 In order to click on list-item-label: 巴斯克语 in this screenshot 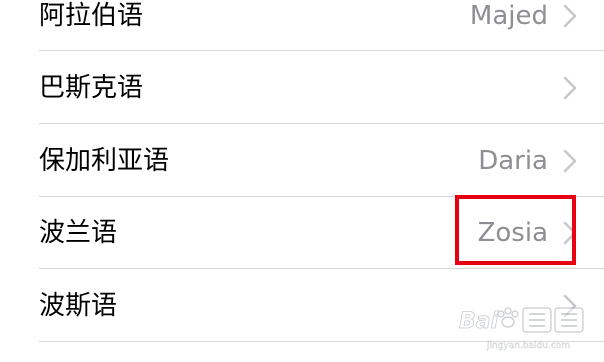, I will do `click(91, 88)`.